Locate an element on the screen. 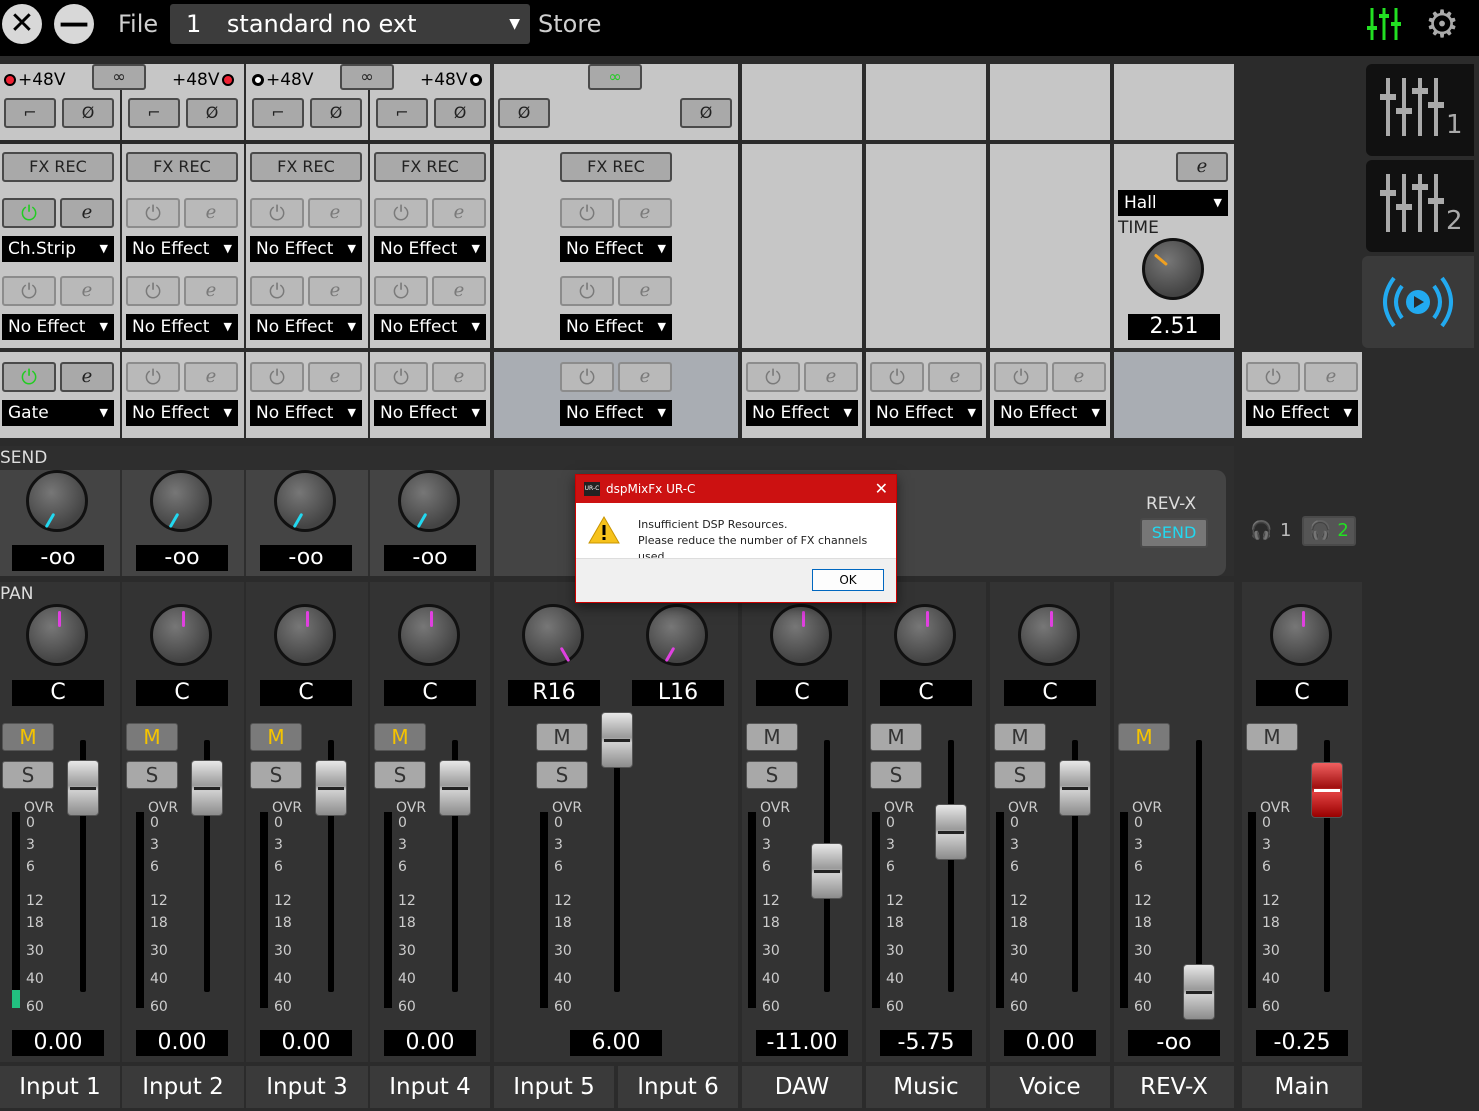  effect-select-input56-2: No Effect ▼ is located at coordinates (616, 327).